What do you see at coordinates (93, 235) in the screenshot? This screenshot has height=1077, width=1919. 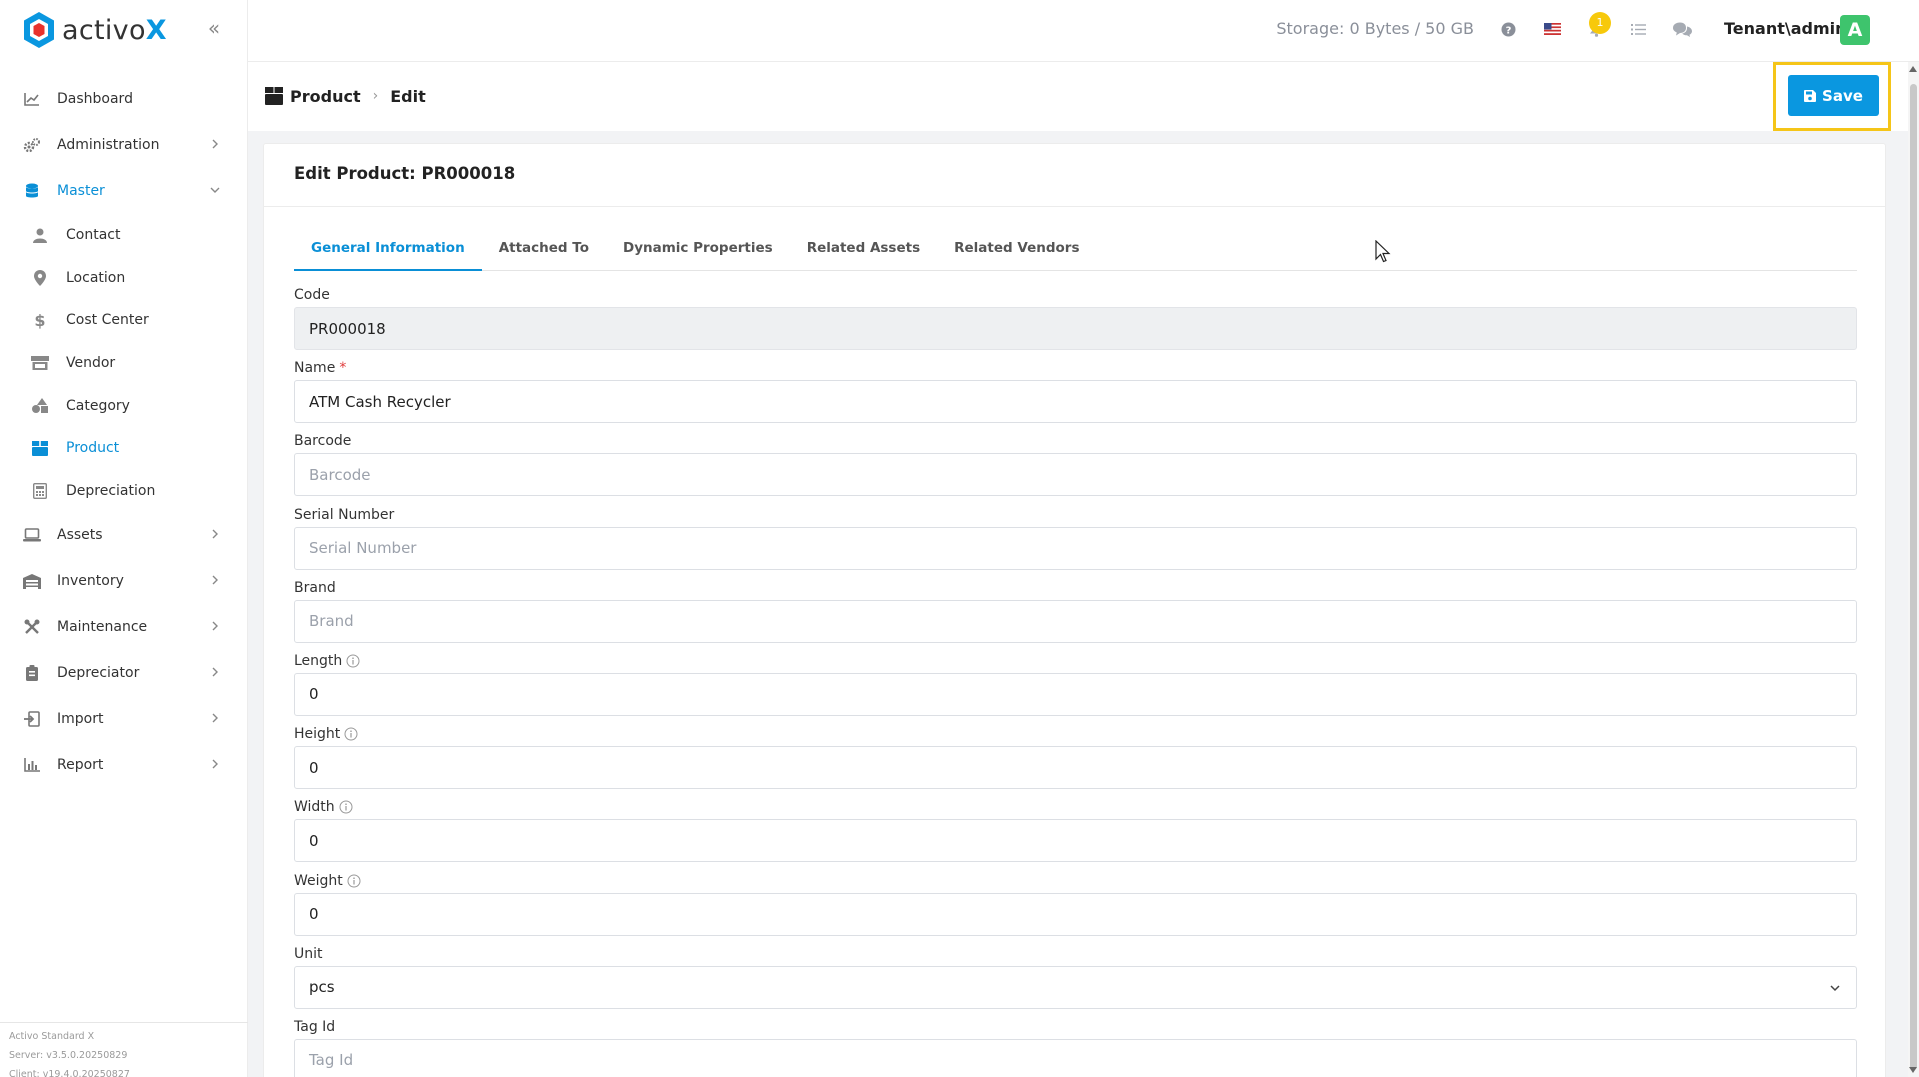 I see `sidebar-item-label: Contact` at bounding box center [93, 235].